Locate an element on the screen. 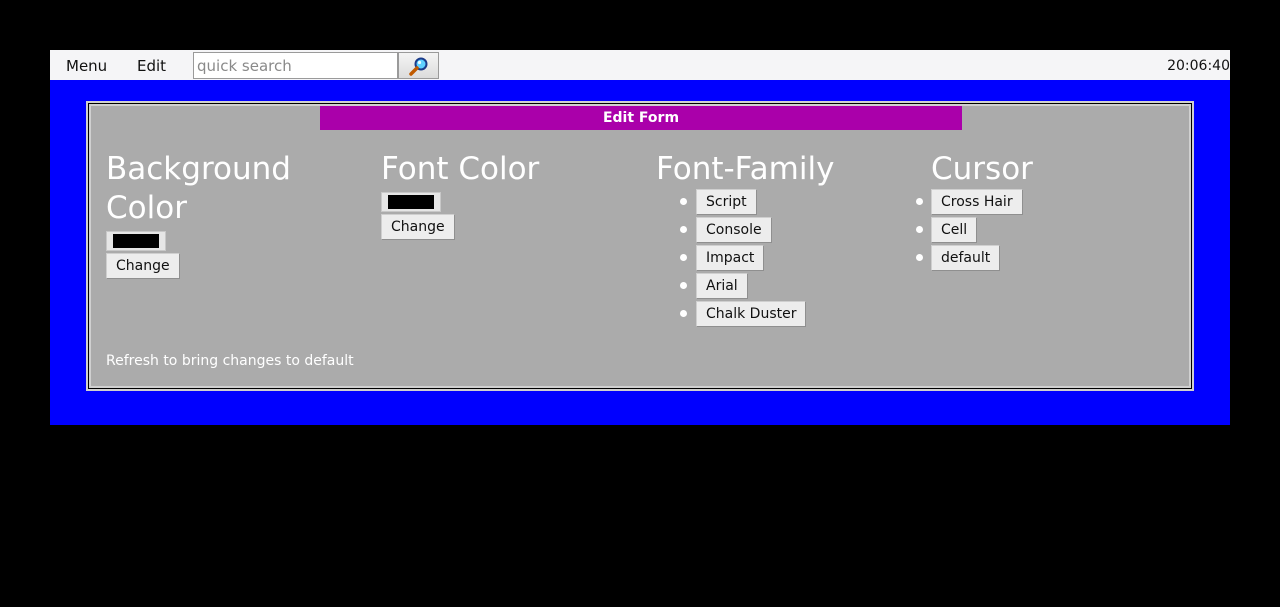  search-input is located at coordinates (295, 65).